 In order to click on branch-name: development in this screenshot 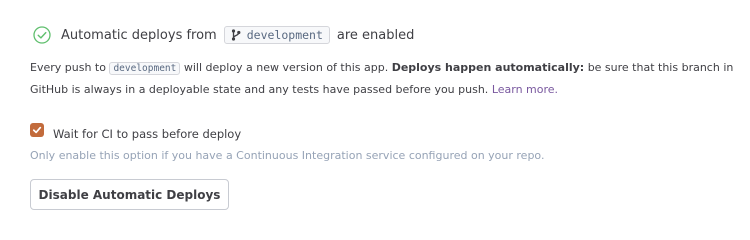, I will do `click(284, 35)`.